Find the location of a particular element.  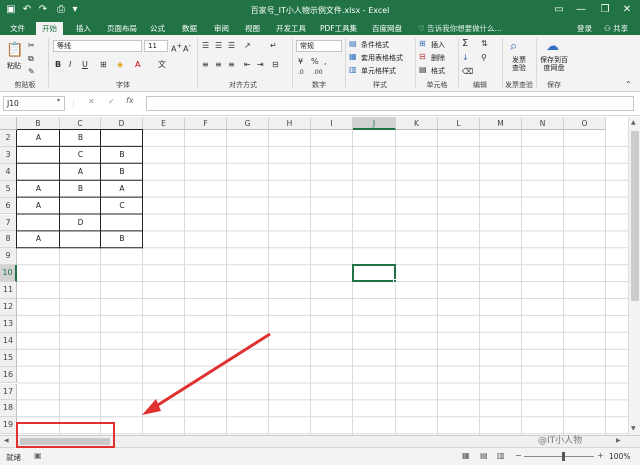

annotation-overlay is located at coordinates (143, 390).